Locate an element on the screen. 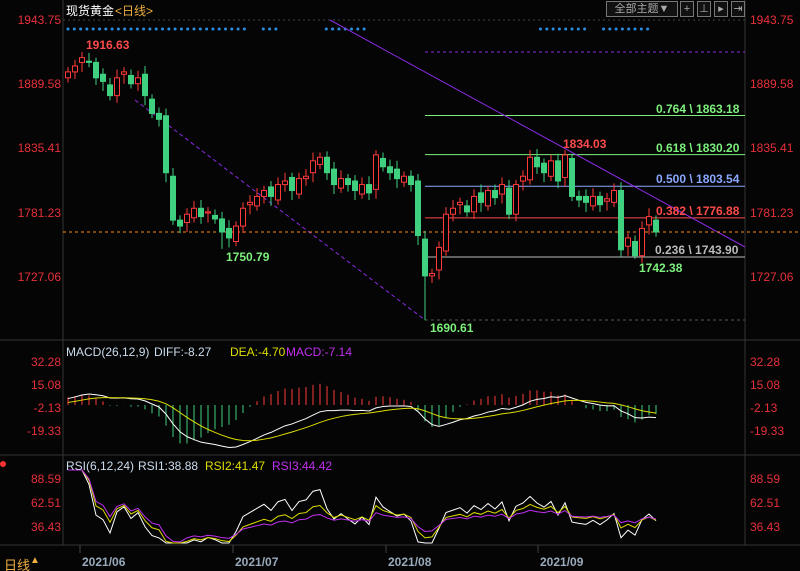 The image size is (800, 571). low-label: 1690.61 is located at coordinates (452, 328).